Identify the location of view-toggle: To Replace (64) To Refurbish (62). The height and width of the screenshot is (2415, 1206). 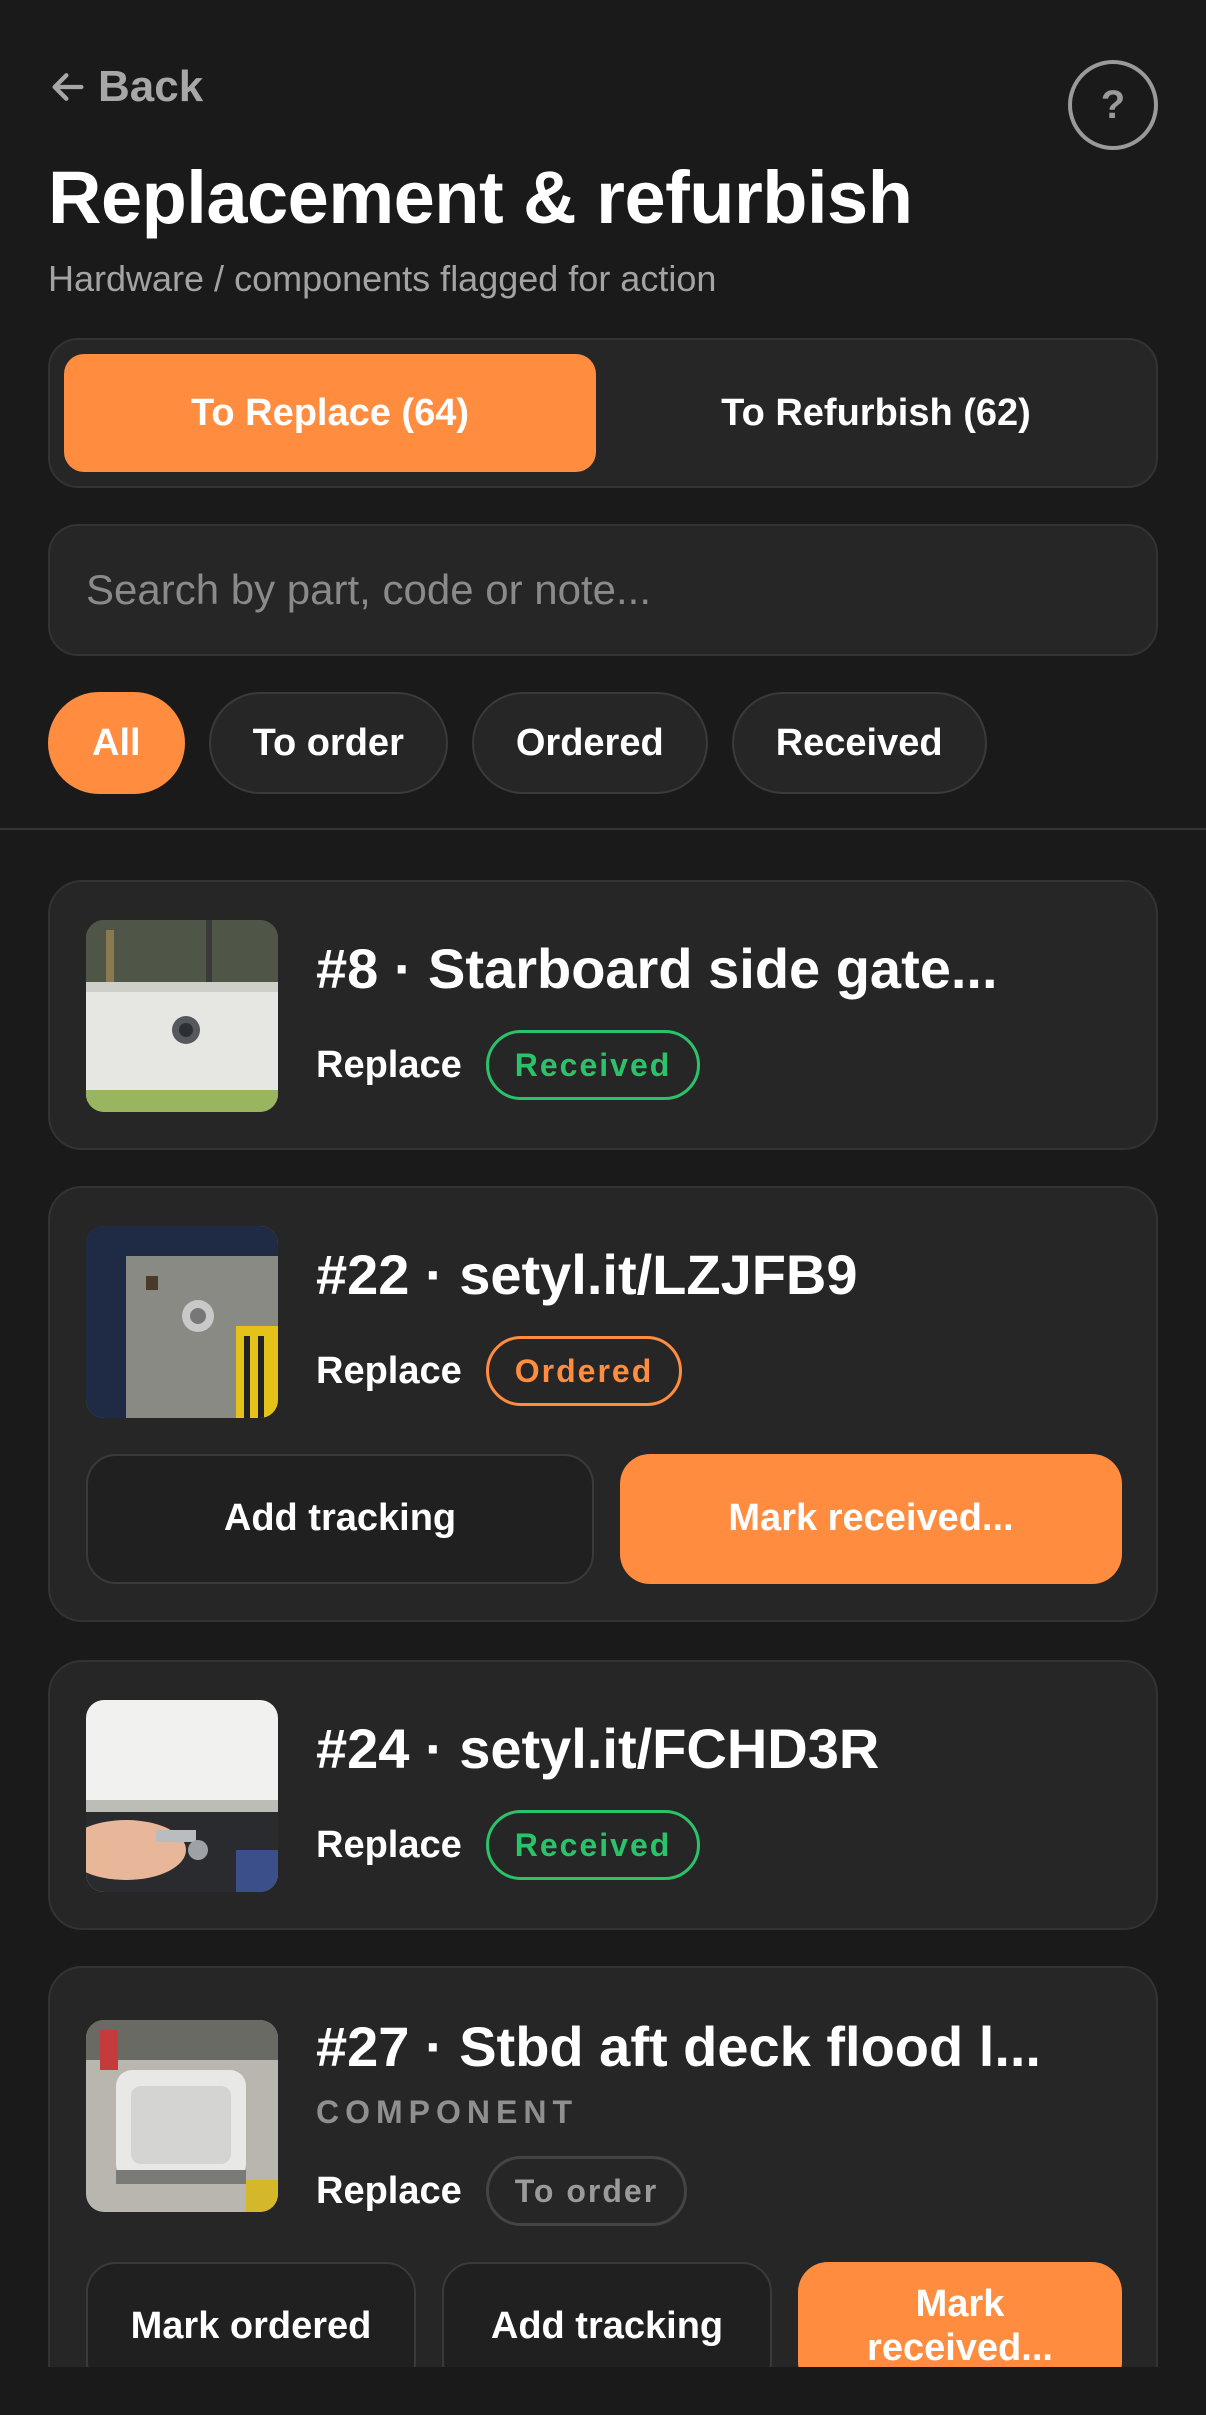
(603, 413).